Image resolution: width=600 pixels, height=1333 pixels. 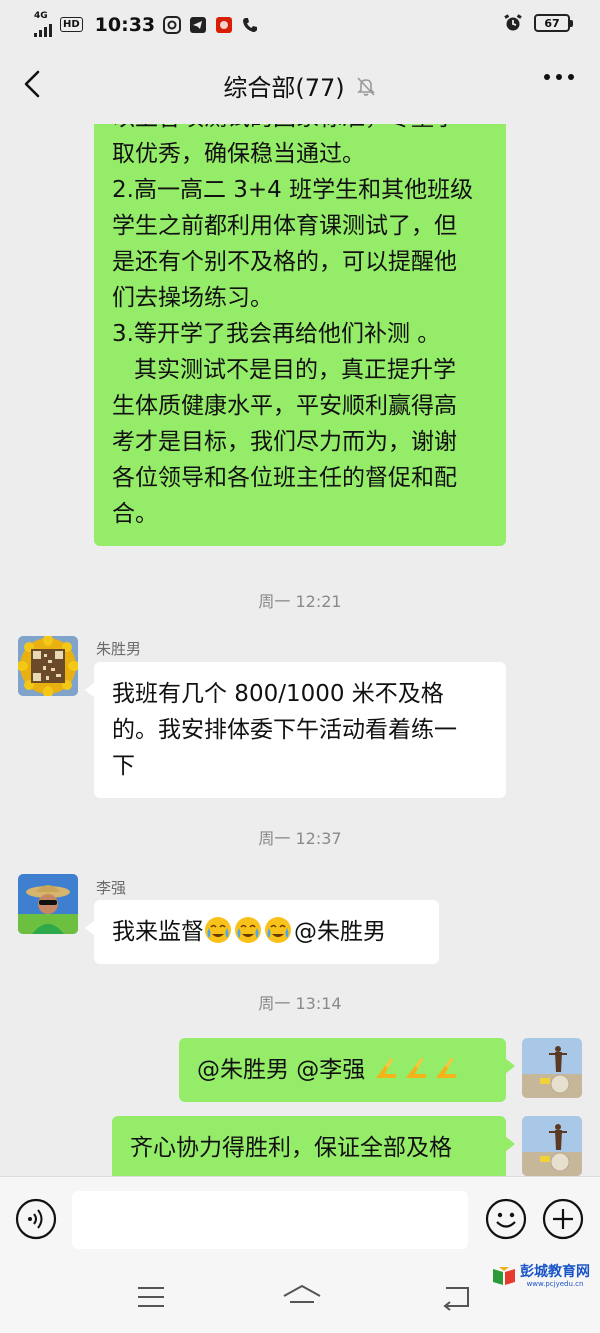 What do you see at coordinates (135, 514) in the screenshot?
I see `long-message-line: 合。` at bounding box center [135, 514].